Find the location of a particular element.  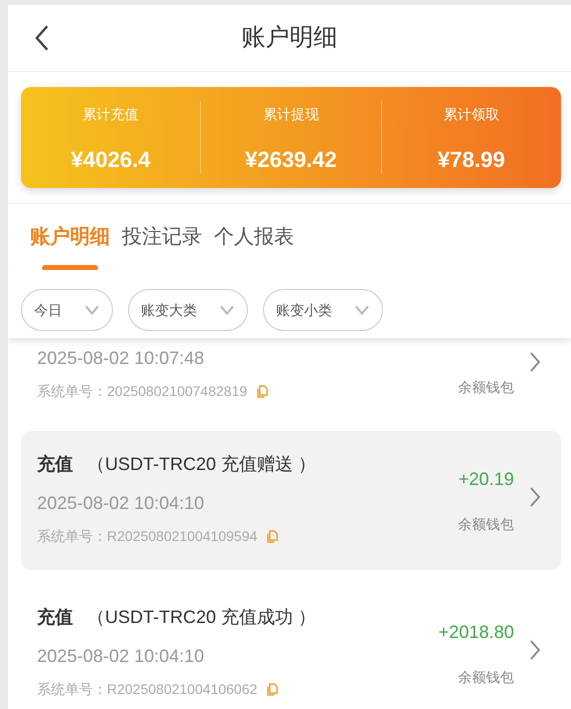

stat-label: 累计提现 is located at coordinates (291, 114).